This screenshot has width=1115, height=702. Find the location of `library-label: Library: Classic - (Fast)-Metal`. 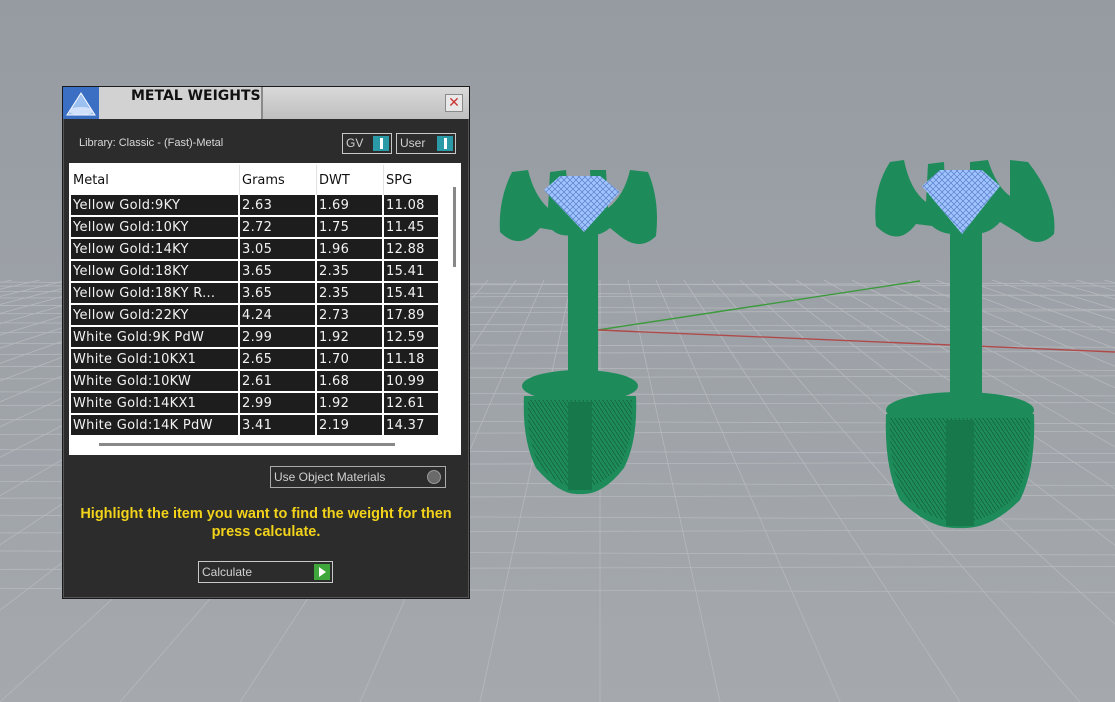

library-label: Library: Classic - (Fast)-Metal is located at coordinates (151, 143).